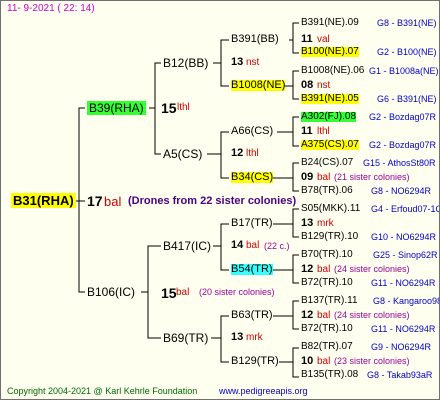 This screenshot has width=440, height=400. I want to click on b12-unit: nst, so click(253, 62).